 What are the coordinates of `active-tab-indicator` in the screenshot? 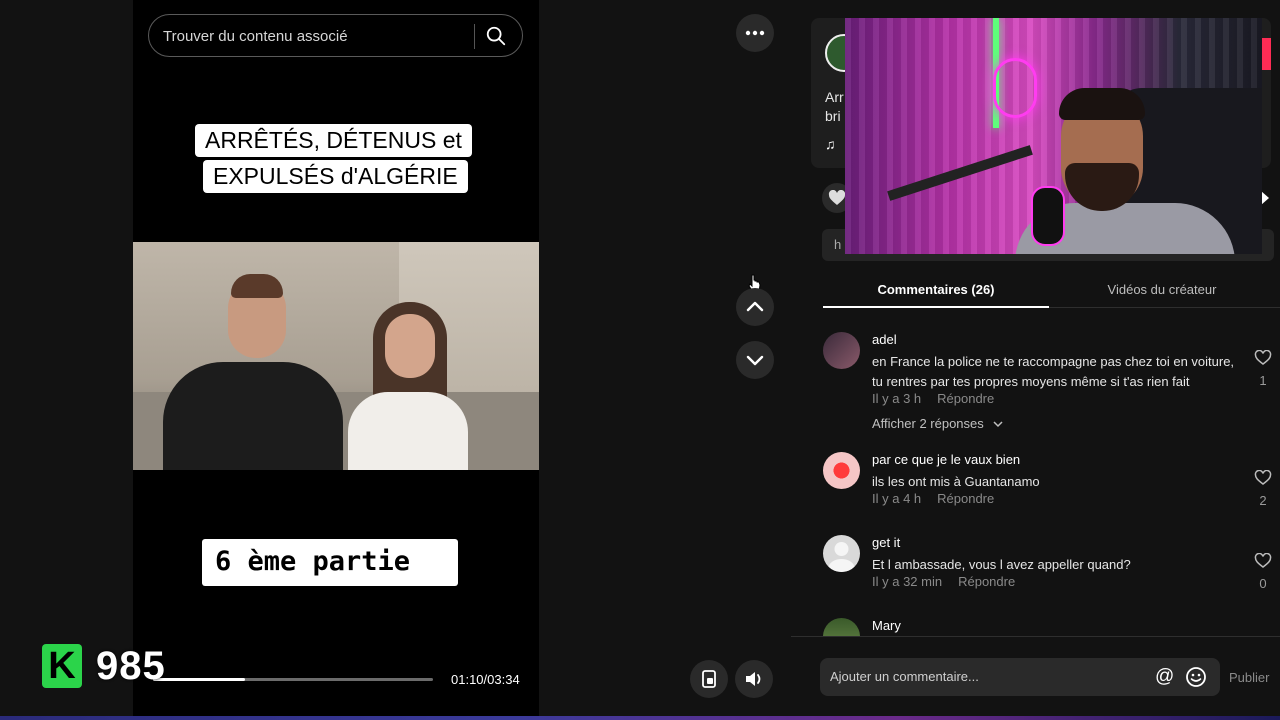 It's located at (936, 307).